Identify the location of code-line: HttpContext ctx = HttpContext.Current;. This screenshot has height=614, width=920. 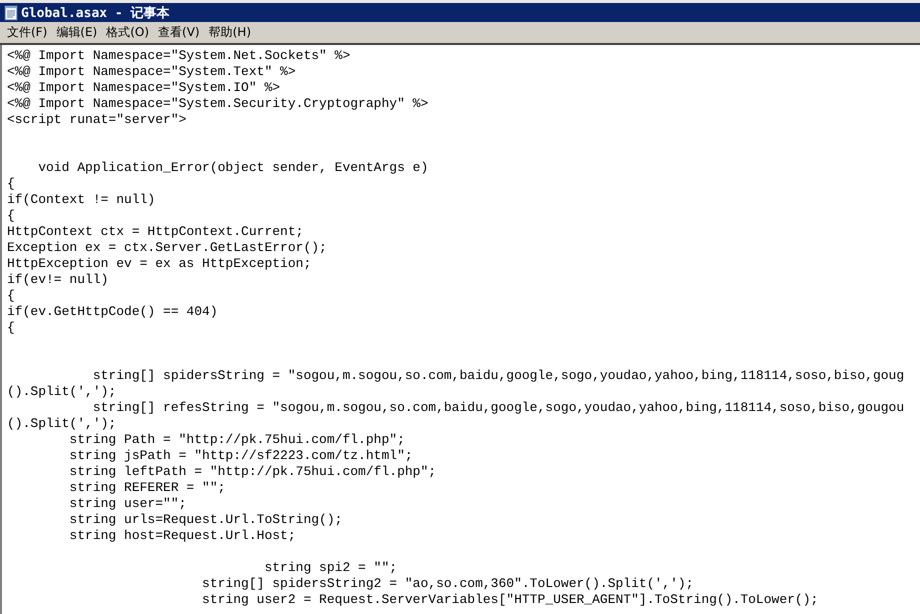
(155, 232).